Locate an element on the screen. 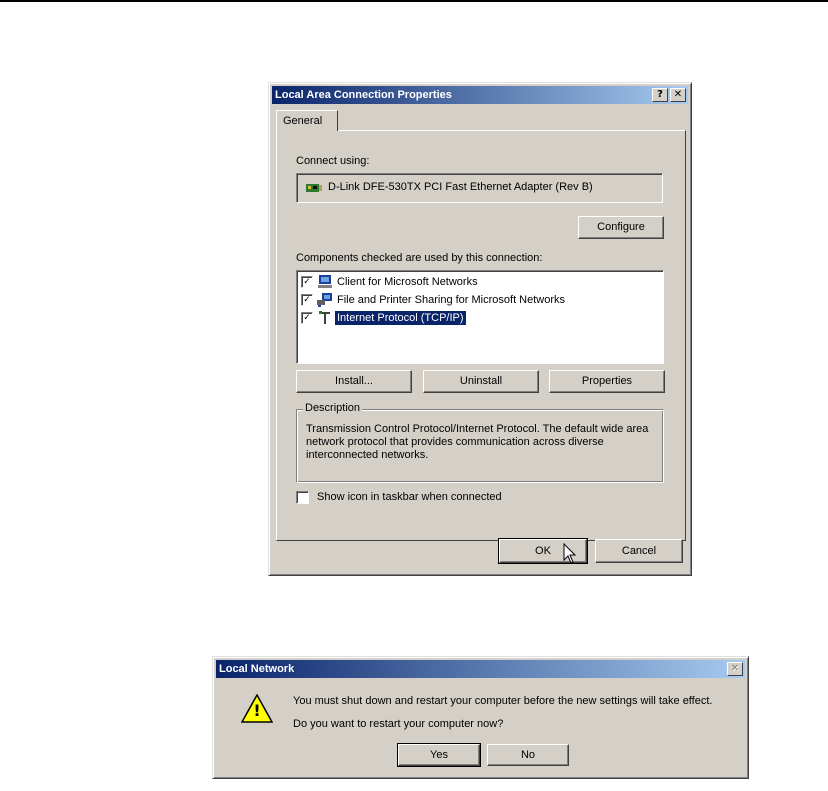  tab-general-label: General is located at coordinates (303, 121).